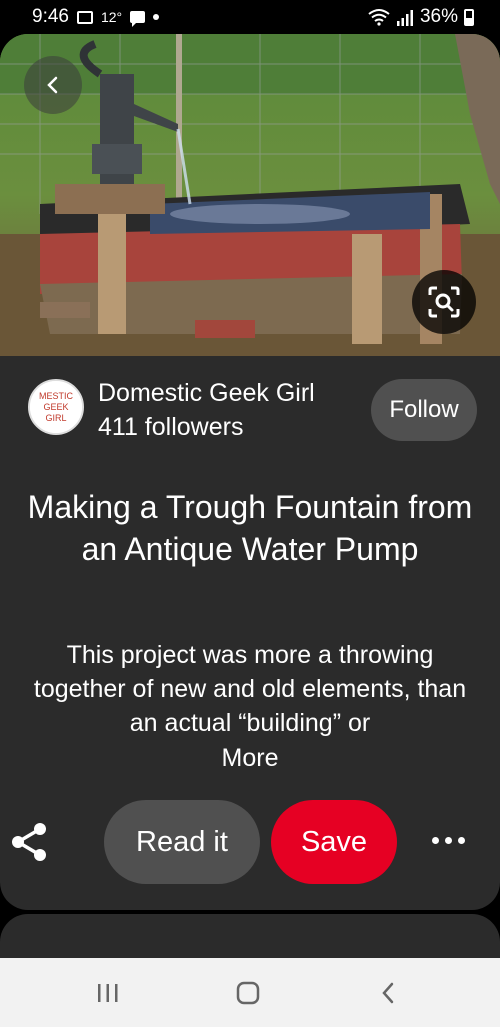  I want to click on creator-logo: MESTIC GEEK GIRL, so click(56, 407).